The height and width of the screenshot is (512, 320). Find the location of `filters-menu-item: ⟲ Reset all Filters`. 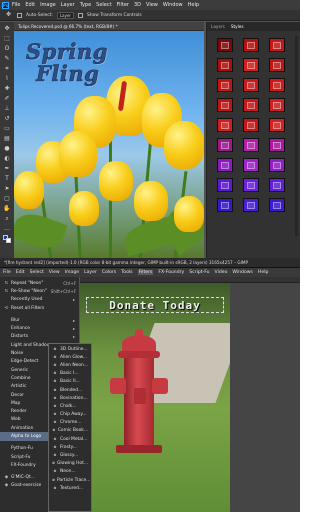

filters-menu-item: ⟲ Reset all Filters is located at coordinates (39, 308).